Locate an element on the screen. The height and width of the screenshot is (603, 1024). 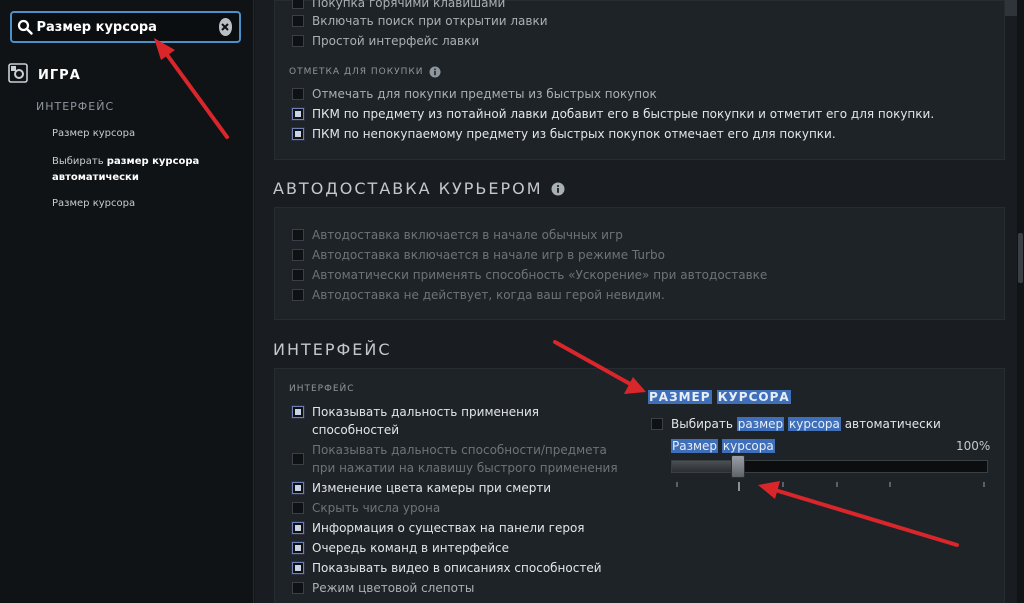
scrollbar-thumb is located at coordinates (1020, 258).